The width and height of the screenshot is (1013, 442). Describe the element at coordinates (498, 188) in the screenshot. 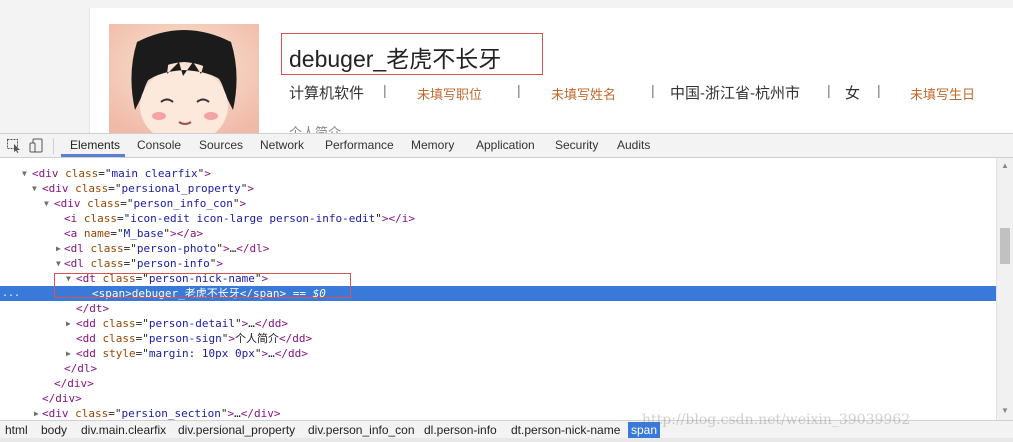

I see `dom-node-line: ▼ <div class="persional_property">` at that location.